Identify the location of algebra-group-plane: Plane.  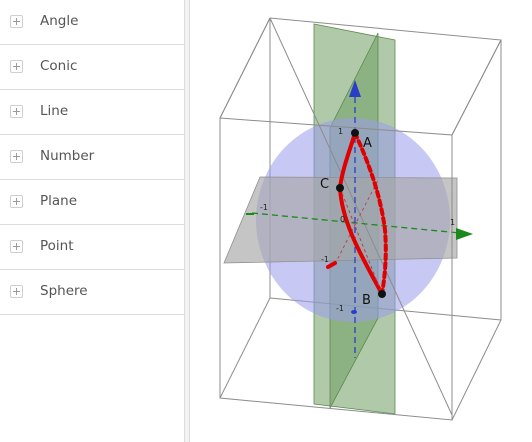
(92, 202).